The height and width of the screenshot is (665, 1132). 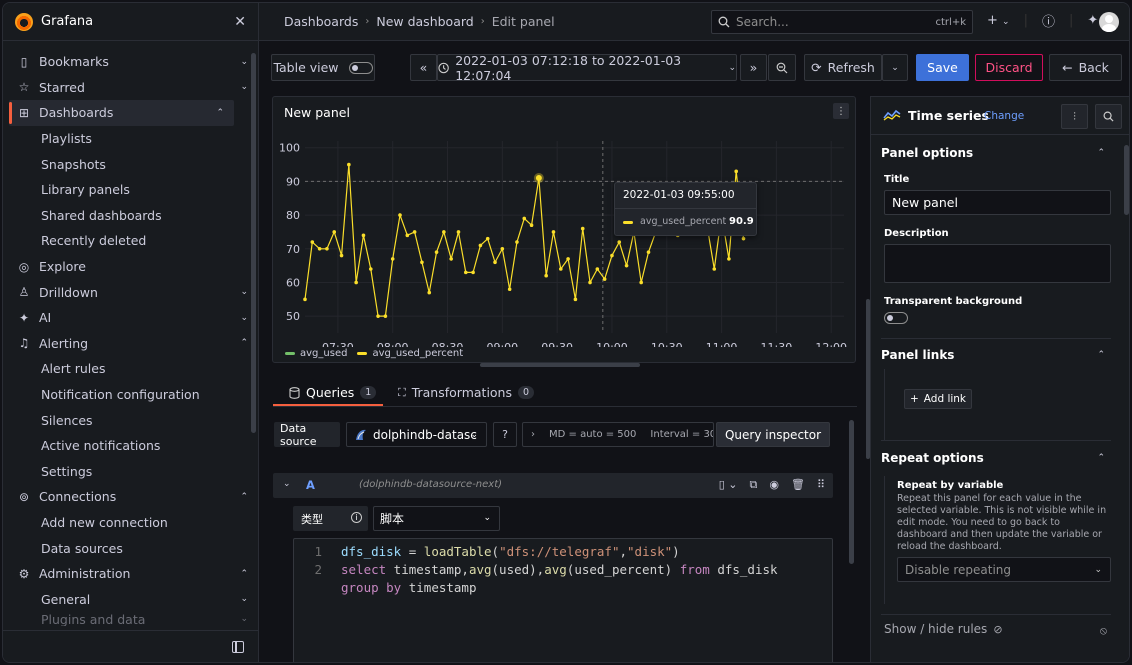 I want to click on sidebar-item-silences: Silences, so click(x=130, y=420).